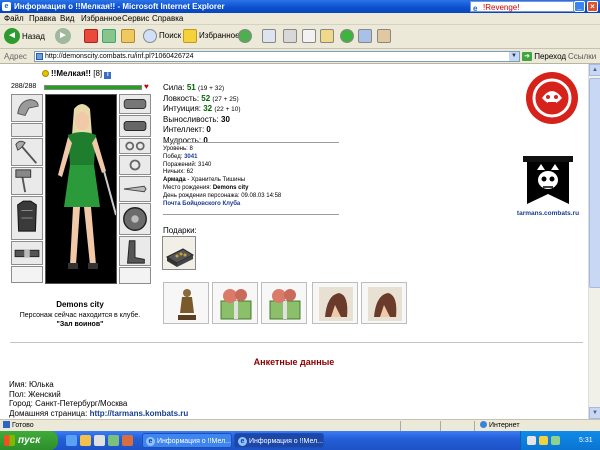  Describe the element at coordinates (594, 413) in the screenshot. I see `scroll-down-icon: ▼` at that location.